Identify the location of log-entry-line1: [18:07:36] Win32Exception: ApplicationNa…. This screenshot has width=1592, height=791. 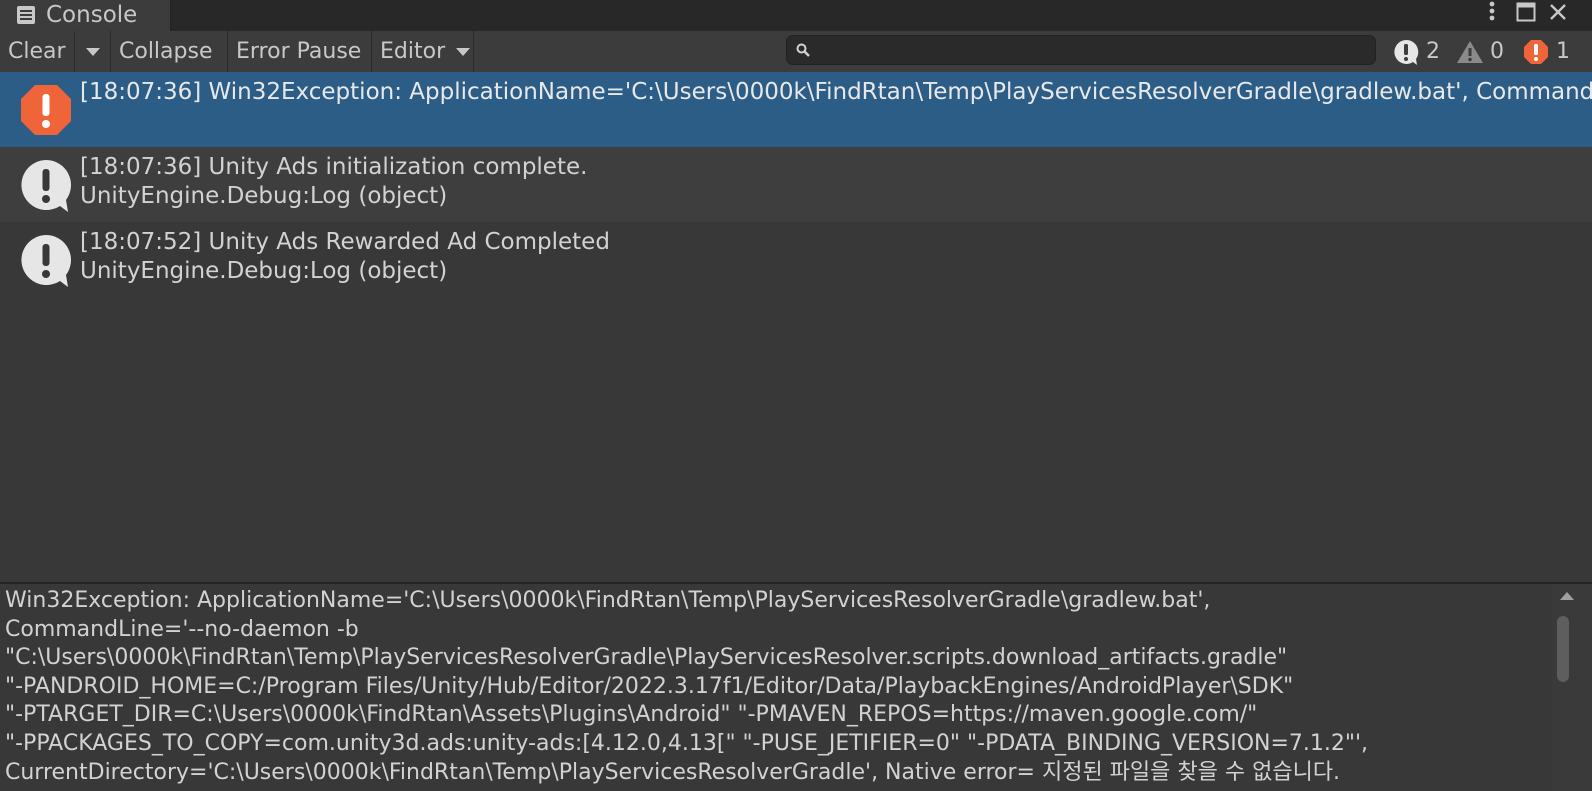
(836, 92).